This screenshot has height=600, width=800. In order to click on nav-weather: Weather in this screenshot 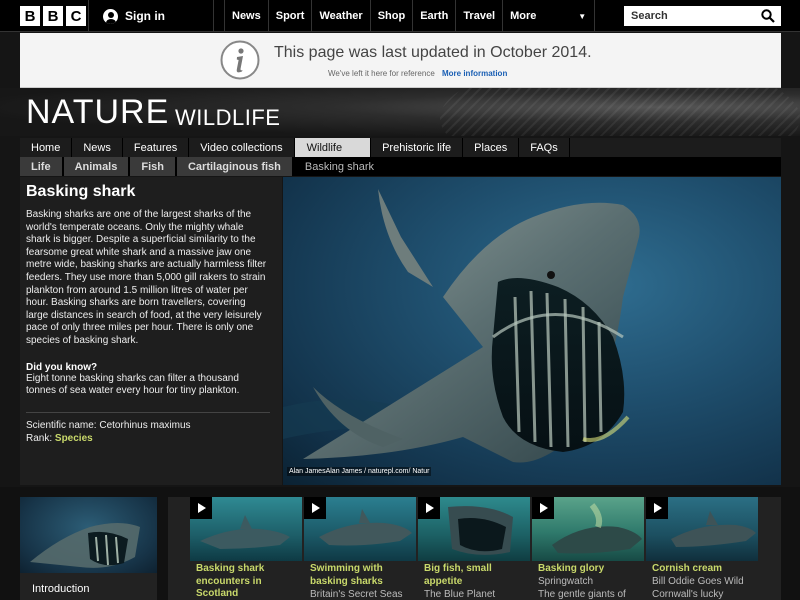, I will do `click(341, 16)`.